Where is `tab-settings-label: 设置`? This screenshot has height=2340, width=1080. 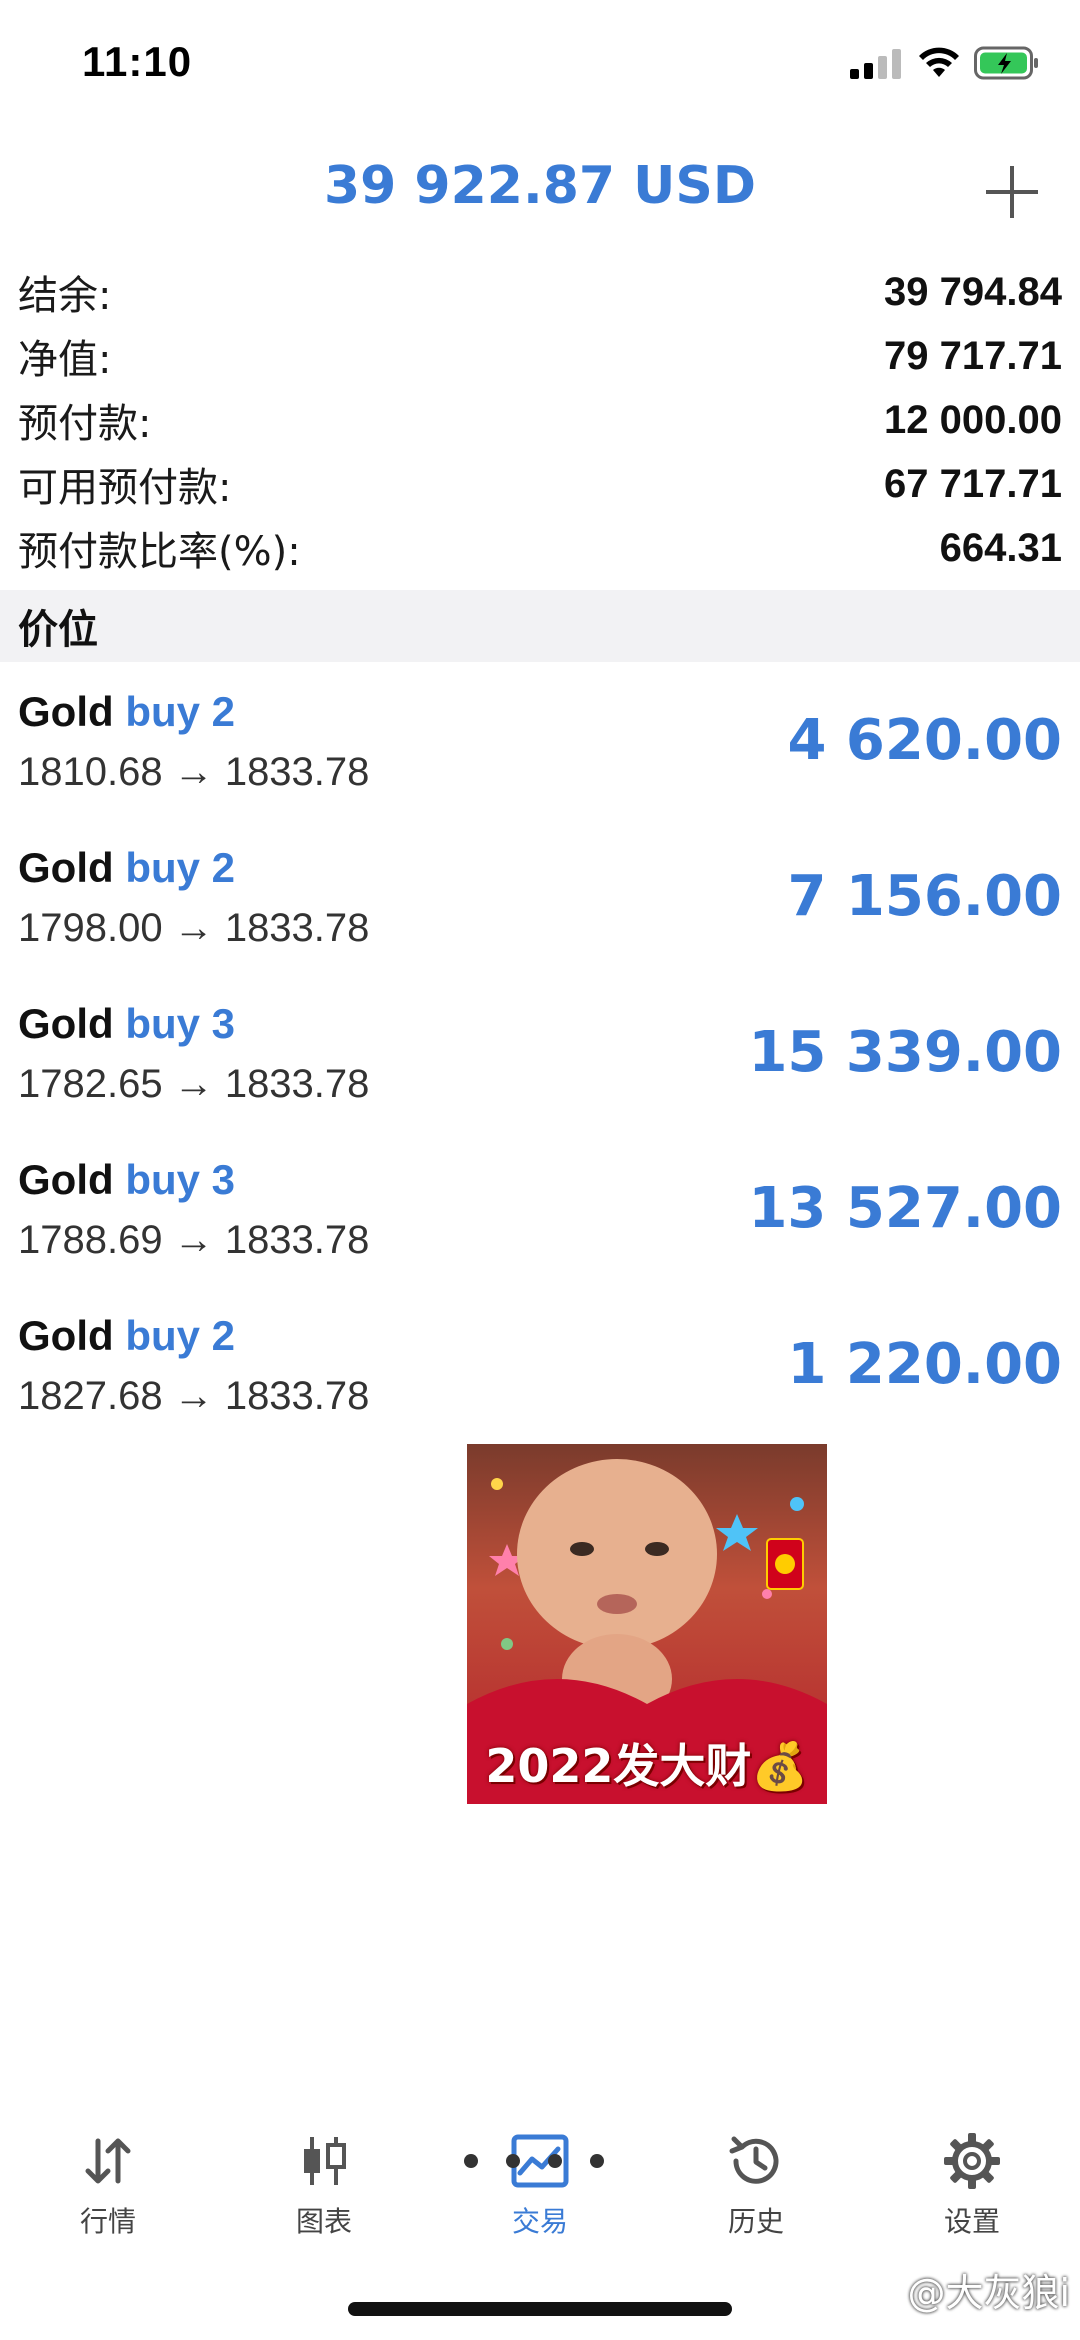
tab-settings-label: 设置 is located at coordinates (971, 2221).